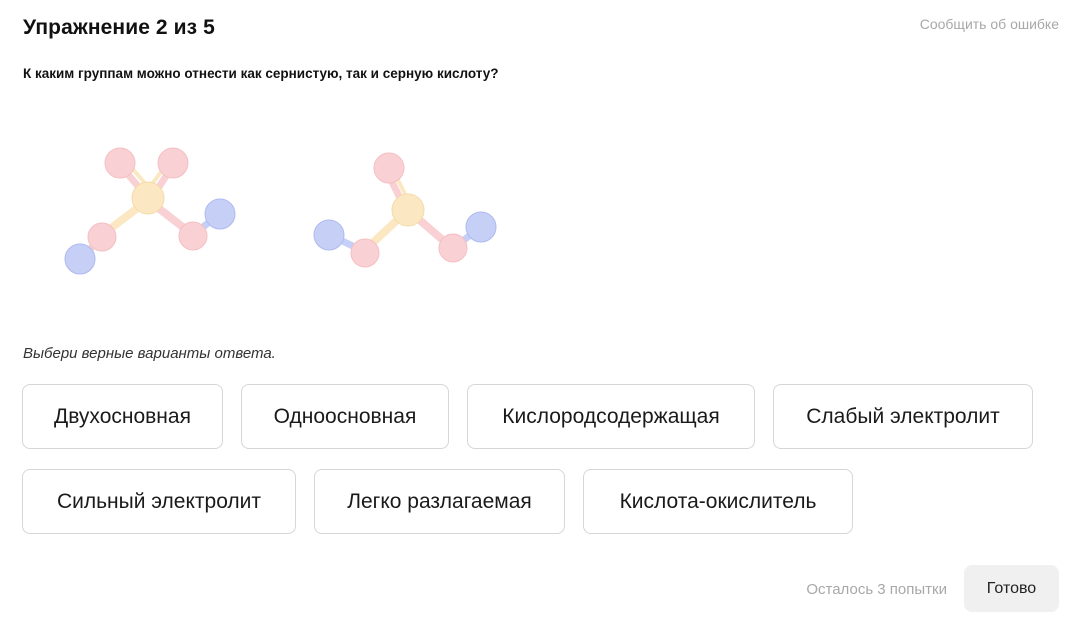  What do you see at coordinates (876, 589) in the screenshot?
I see `attempts-remaining: Осталось 3 попытки` at bounding box center [876, 589].